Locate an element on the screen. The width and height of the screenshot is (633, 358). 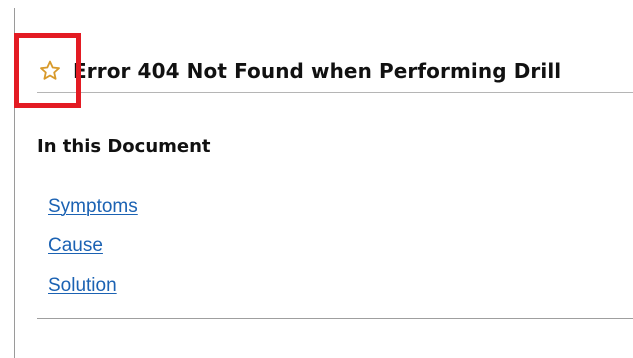
toc-link-symptoms: Symptoms is located at coordinates (93, 207).